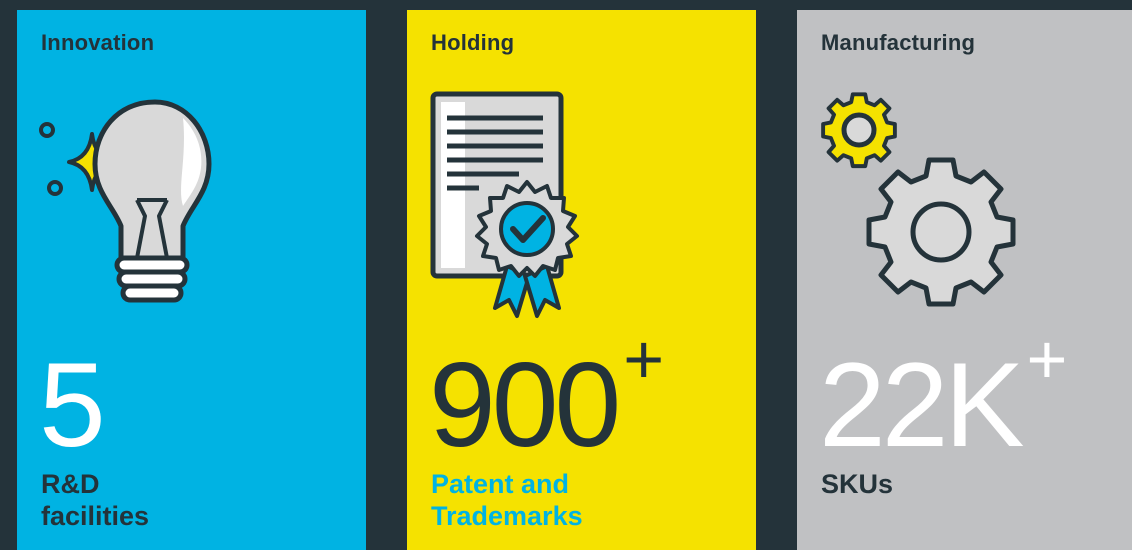  I want to click on gears-icon, so click(917, 208).